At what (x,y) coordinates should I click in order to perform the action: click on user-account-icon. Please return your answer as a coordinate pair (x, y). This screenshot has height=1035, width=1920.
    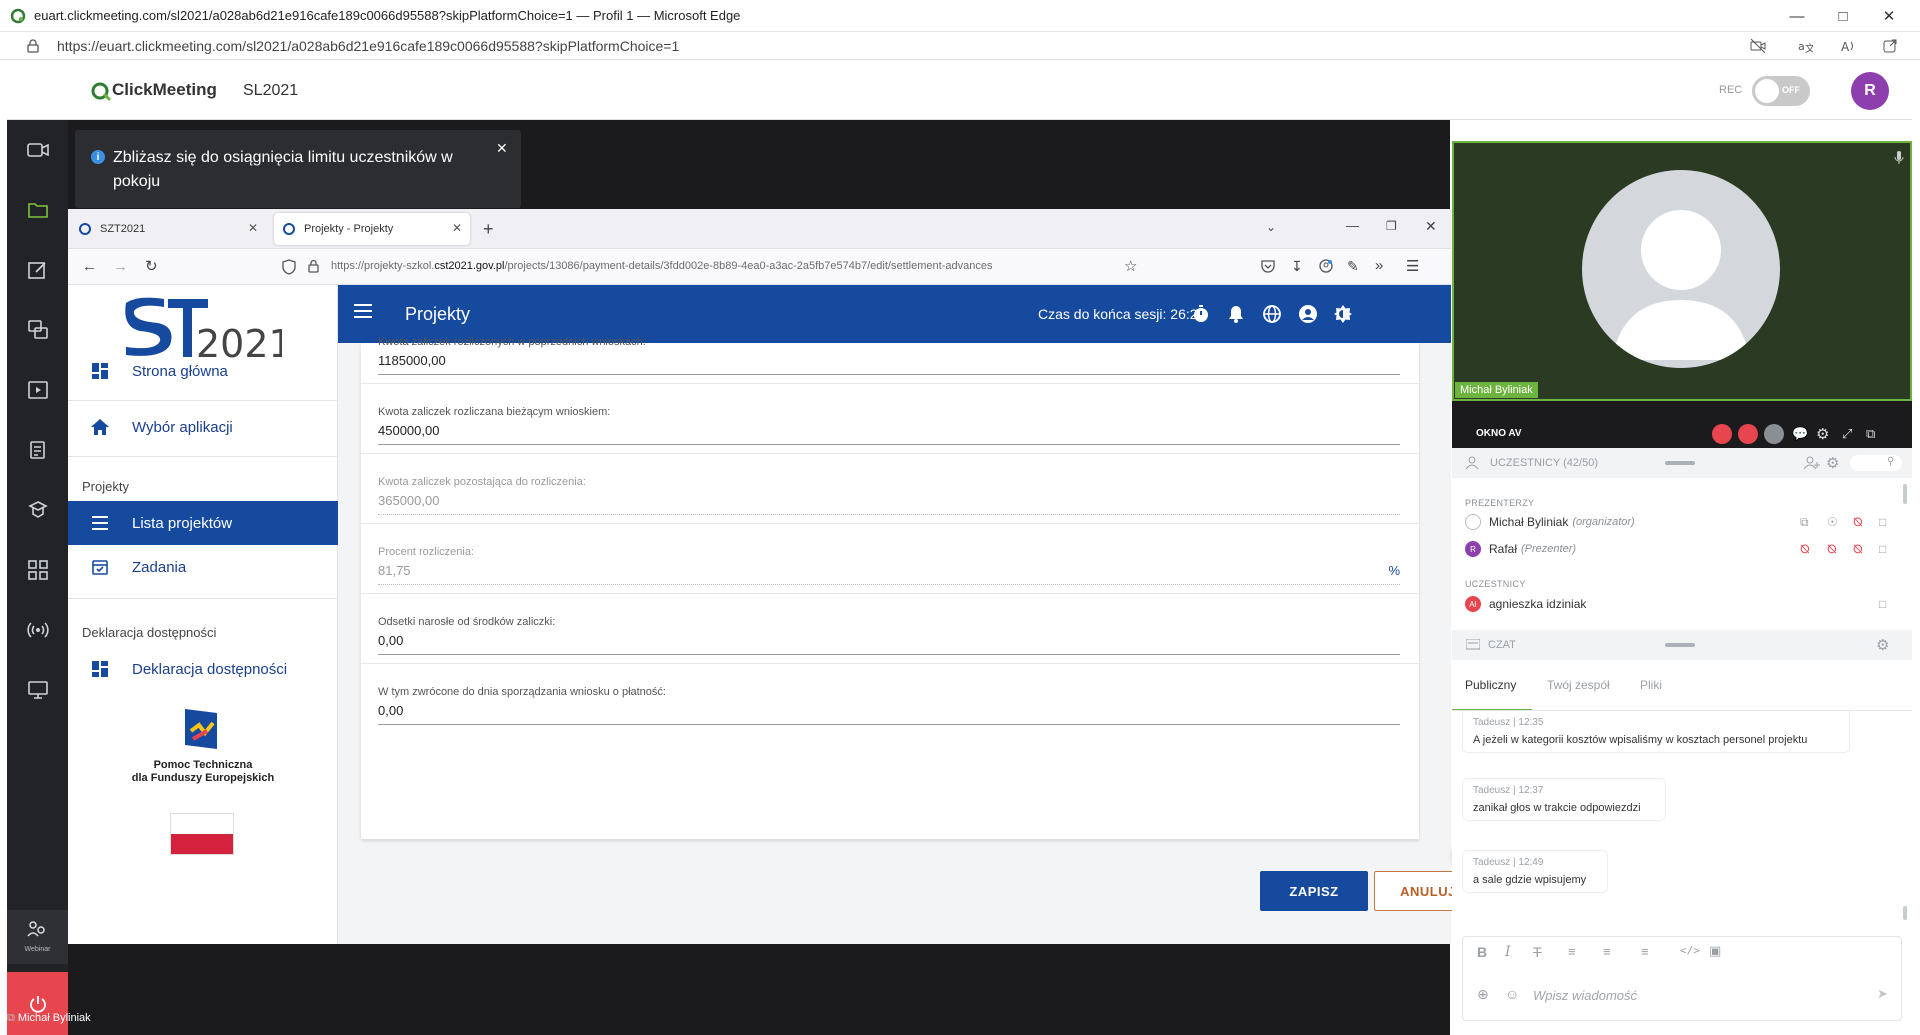
    Looking at the image, I should click on (1308, 314).